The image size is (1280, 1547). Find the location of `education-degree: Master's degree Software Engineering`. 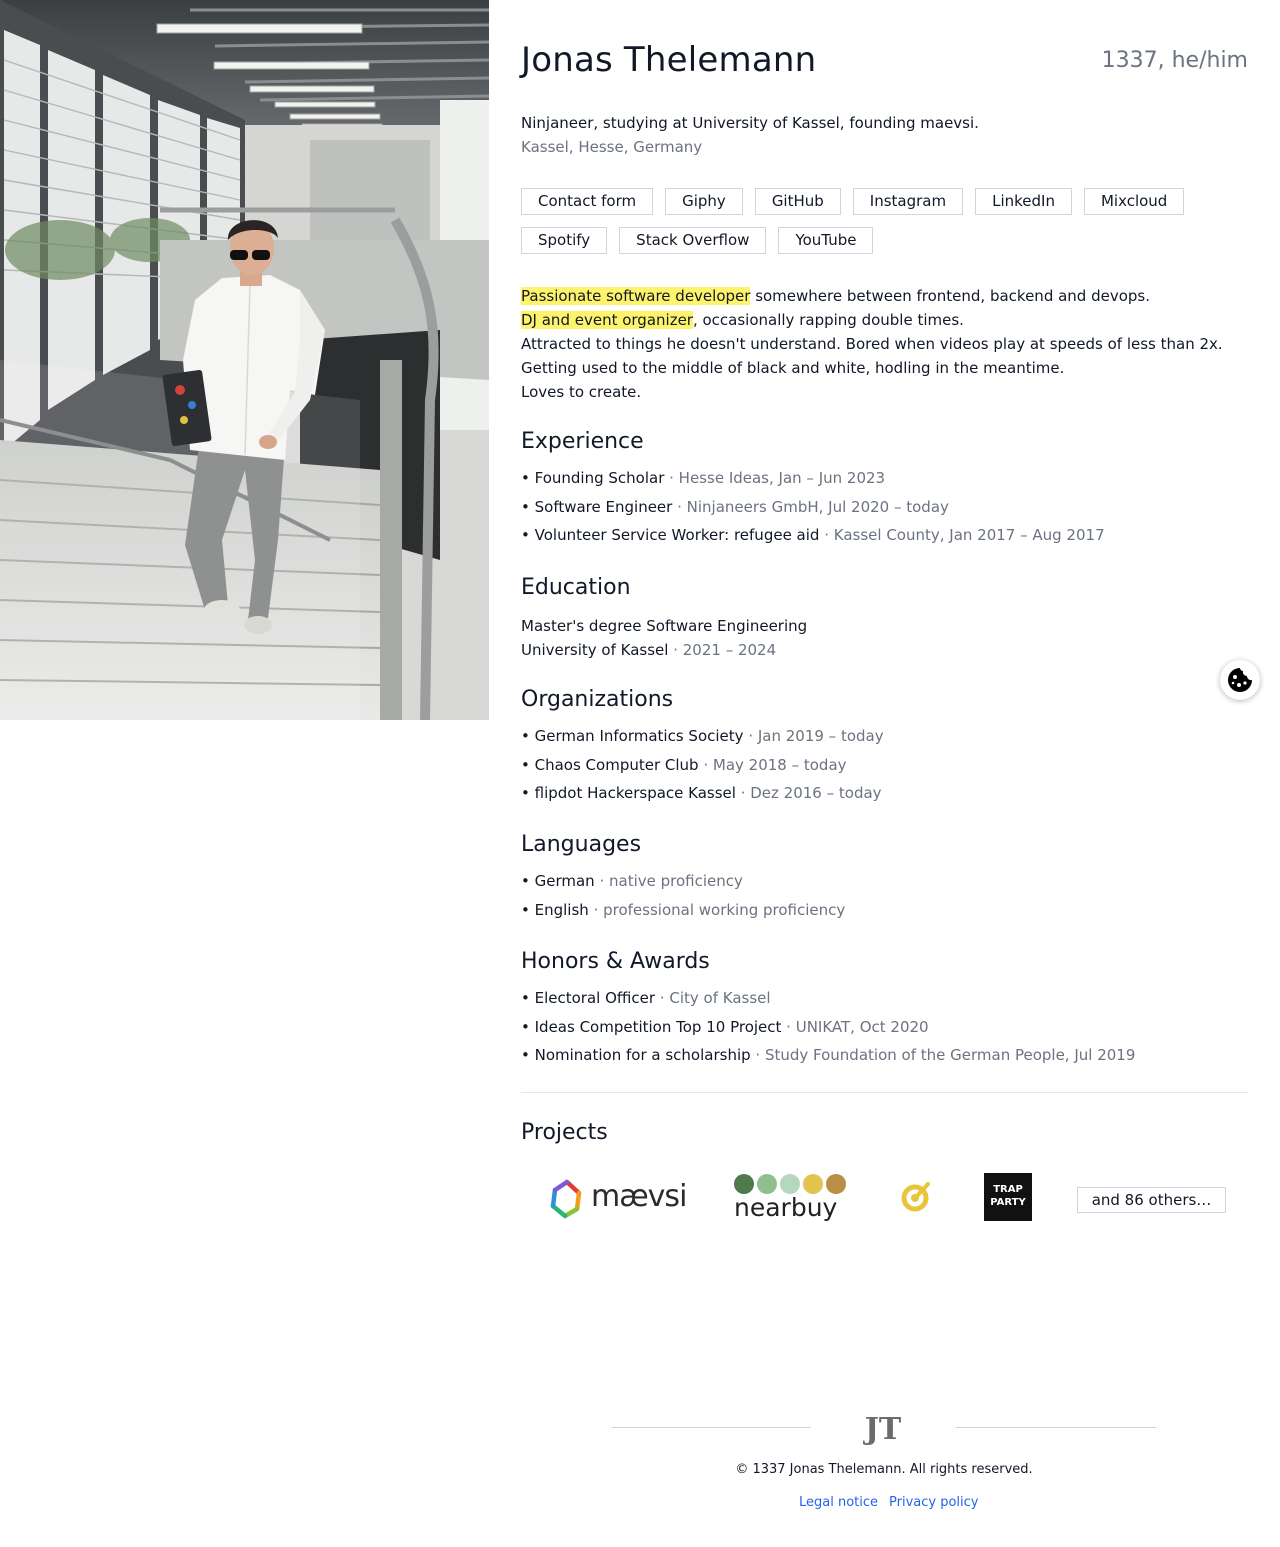

education-degree: Master's degree Software Engineering is located at coordinates (664, 626).